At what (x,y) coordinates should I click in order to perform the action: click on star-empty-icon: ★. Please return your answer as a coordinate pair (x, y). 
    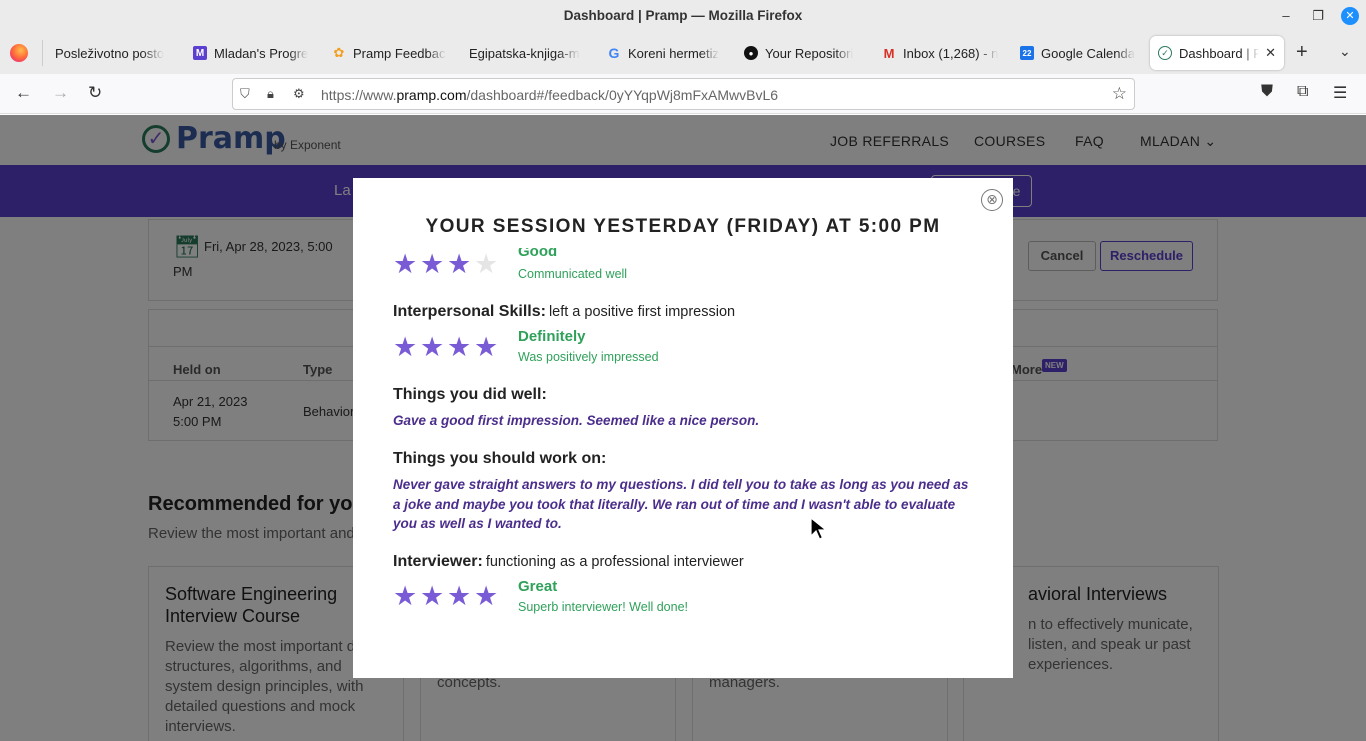
    Looking at the image, I should click on (486, 264).